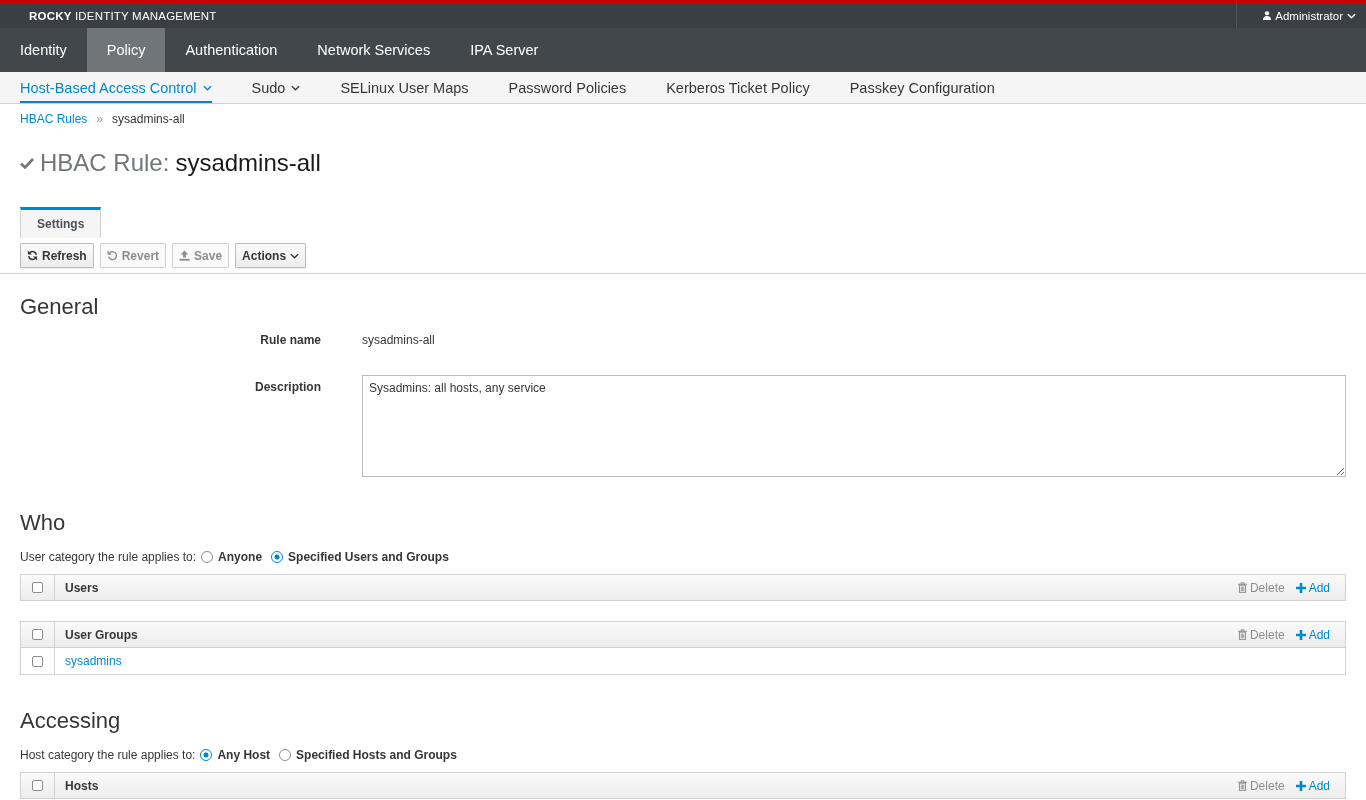 The width and height of the screenshot is (1366, 800). What do you see at coordinates (404, 87) in the screenshot?
I see `sub-nav-tab: SELinux User Maps` at bounding box center [404, 87].